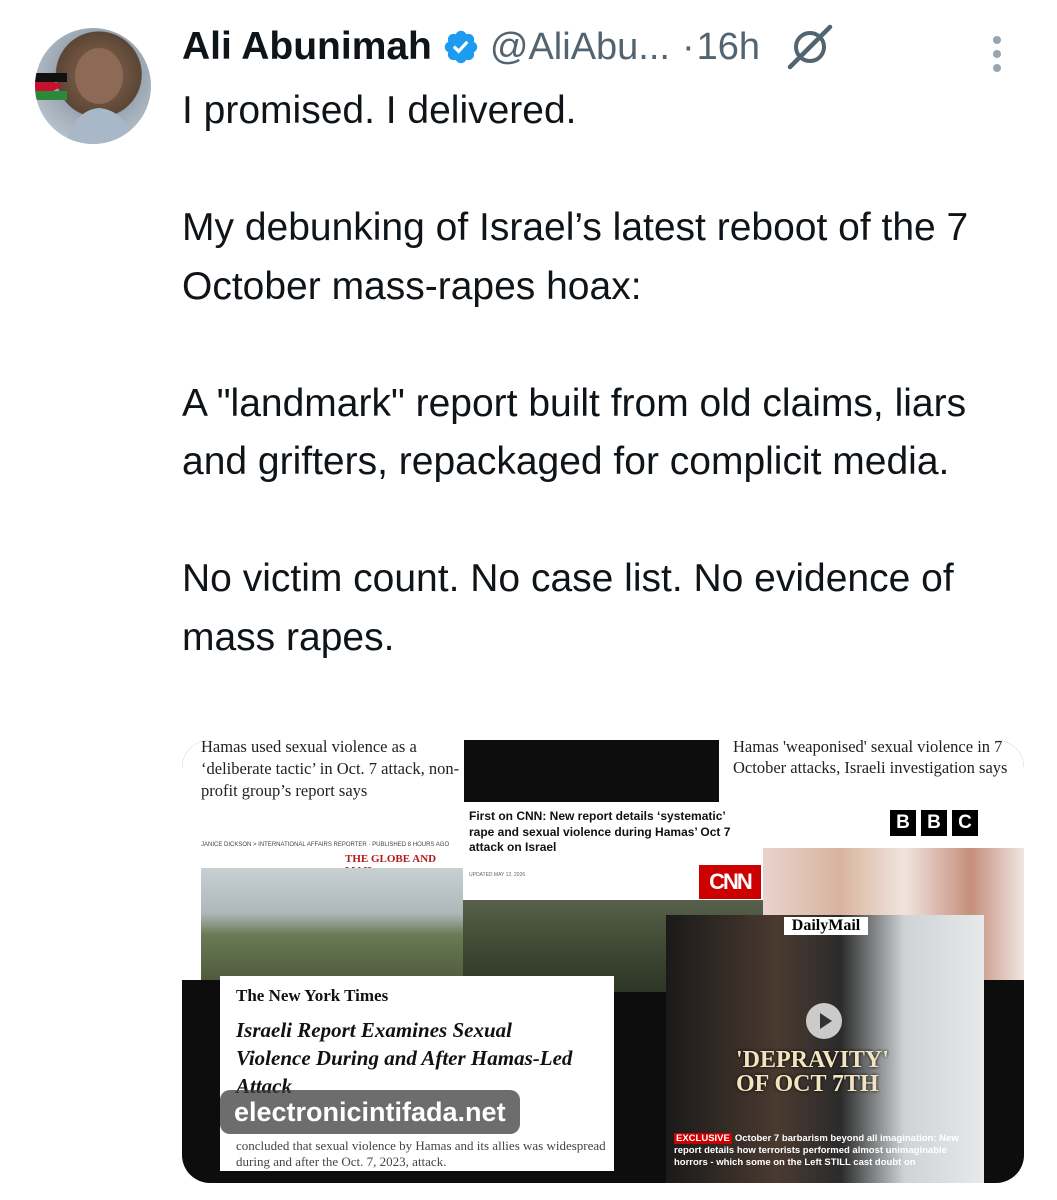 This screenshot has width=1057, height=1200. I want to click on daily-mail-title-line: OF OCT 7TH, so click(807, 1084).